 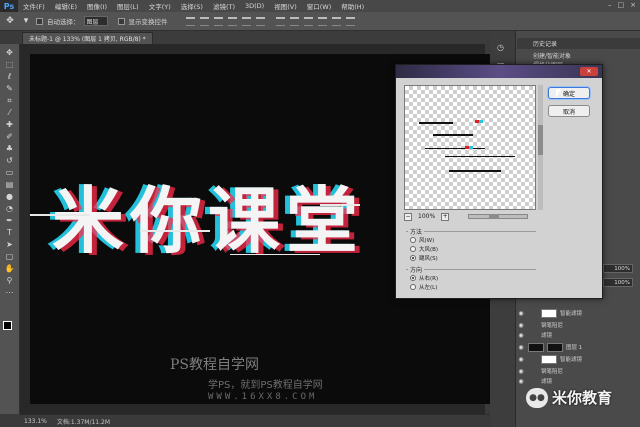 What do you see at coordinates (445, 216) in the screenshot?
I see `zoom-in-button: +` at bounding box center [445, 216].